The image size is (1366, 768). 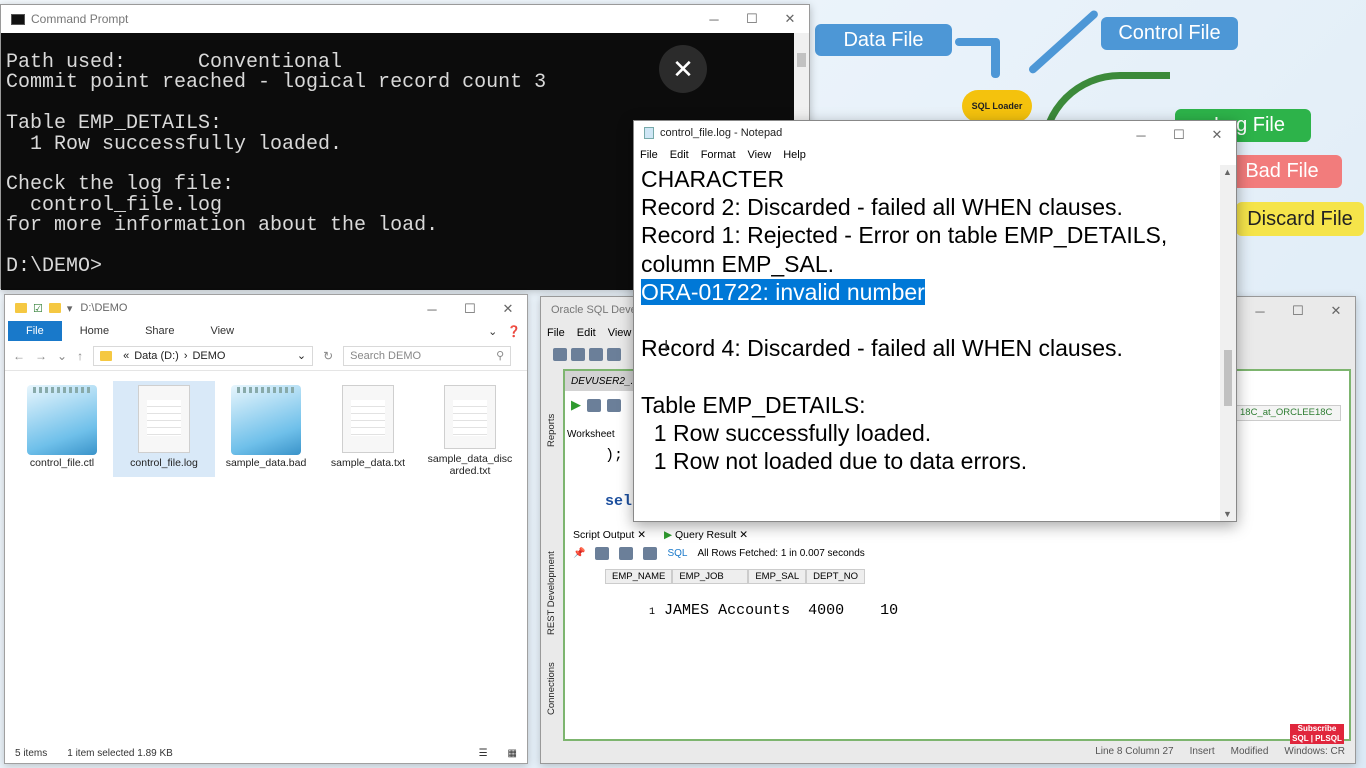 I want to click on details-view-icon: ☰, so click(x=483, y=753).